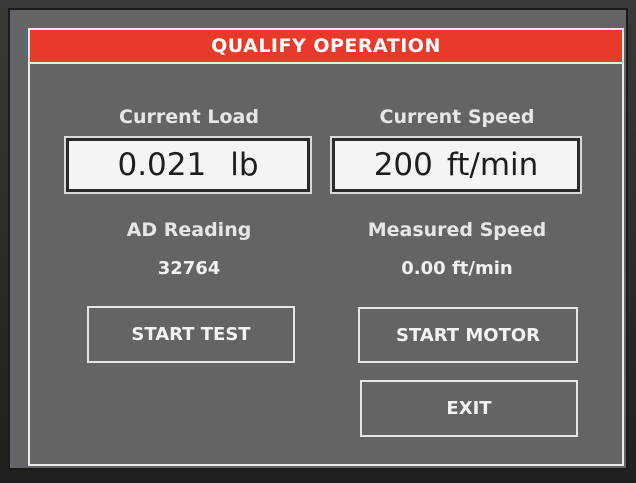 Image resolution: width=636 pixels, height=483 pixels. Describe the element at coordinates (189, 117) in the screenshot. I see `current-load-label: Current Load` at that location.